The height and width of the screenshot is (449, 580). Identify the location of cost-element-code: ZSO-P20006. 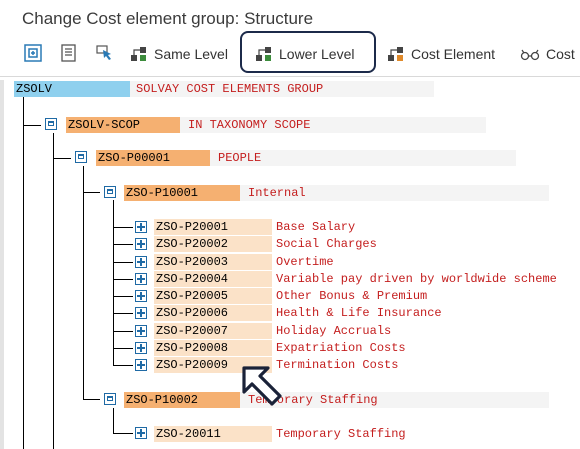
(213, 313).